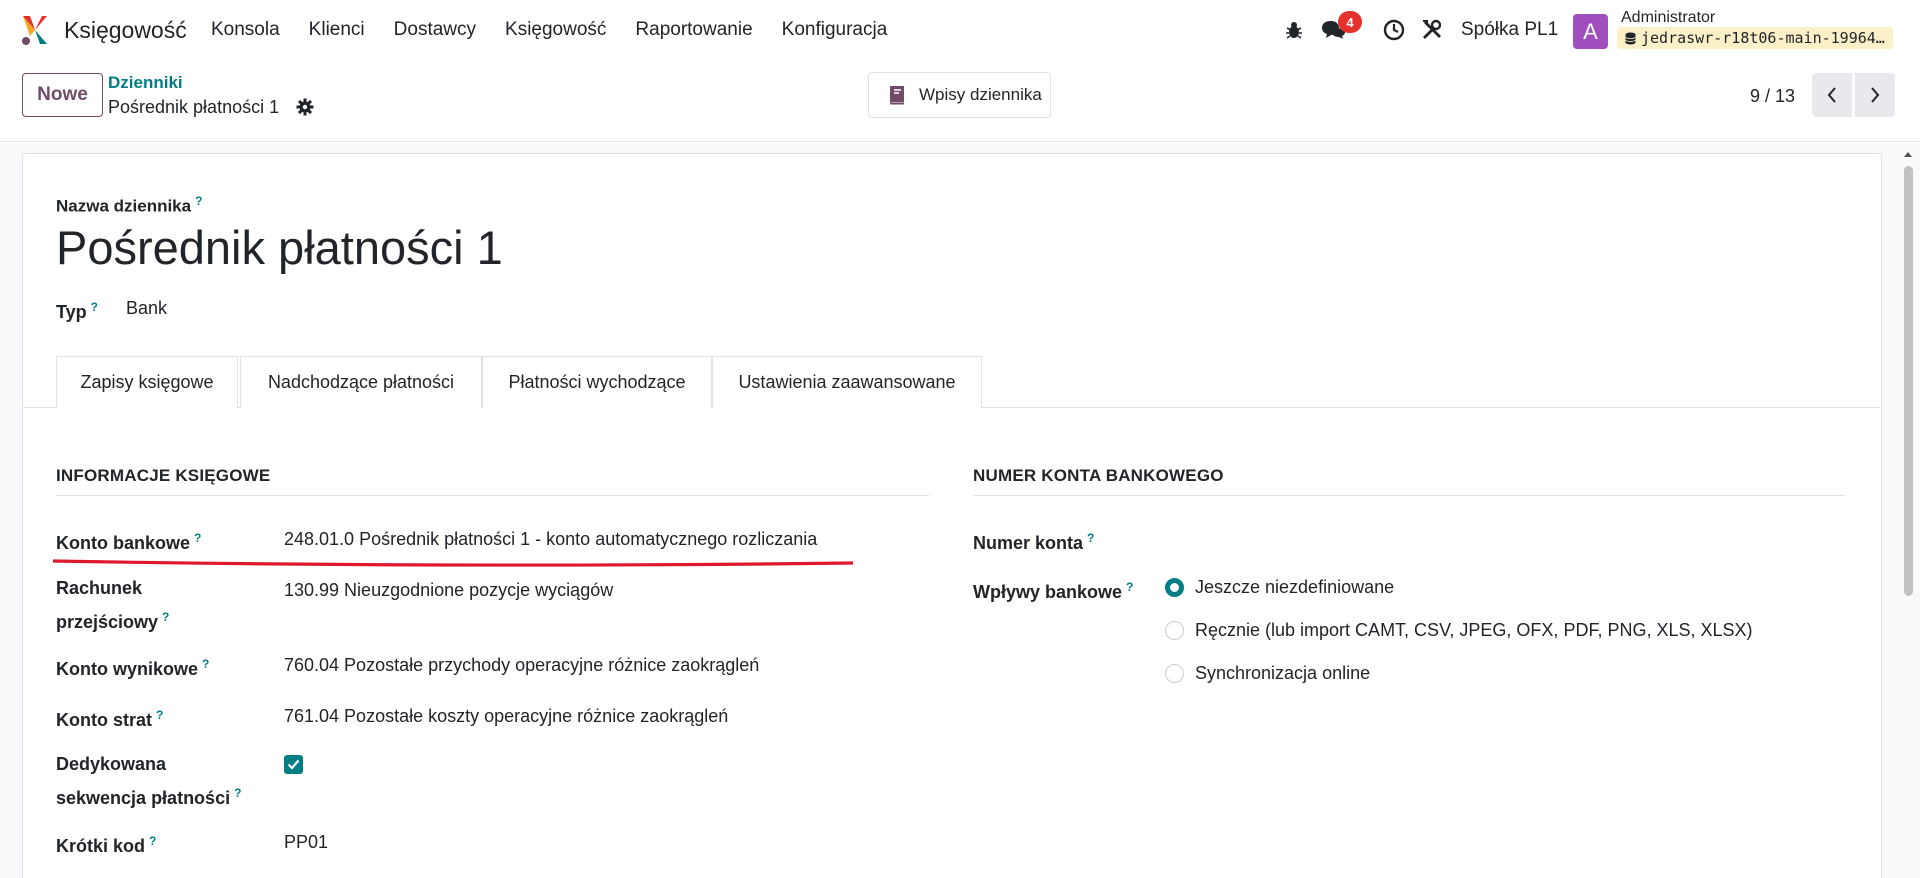 This screenshot has height=878, width=1920. What do you see at coordinates (279, 247) in the screenshot?
I see `journal-name-field: Pośrednik płatności 1` at bounding box center [279, 247].